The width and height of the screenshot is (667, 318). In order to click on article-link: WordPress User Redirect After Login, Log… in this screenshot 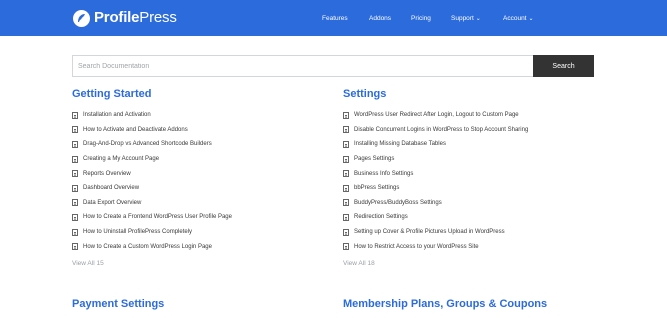, I will do `click(473, 115)`.